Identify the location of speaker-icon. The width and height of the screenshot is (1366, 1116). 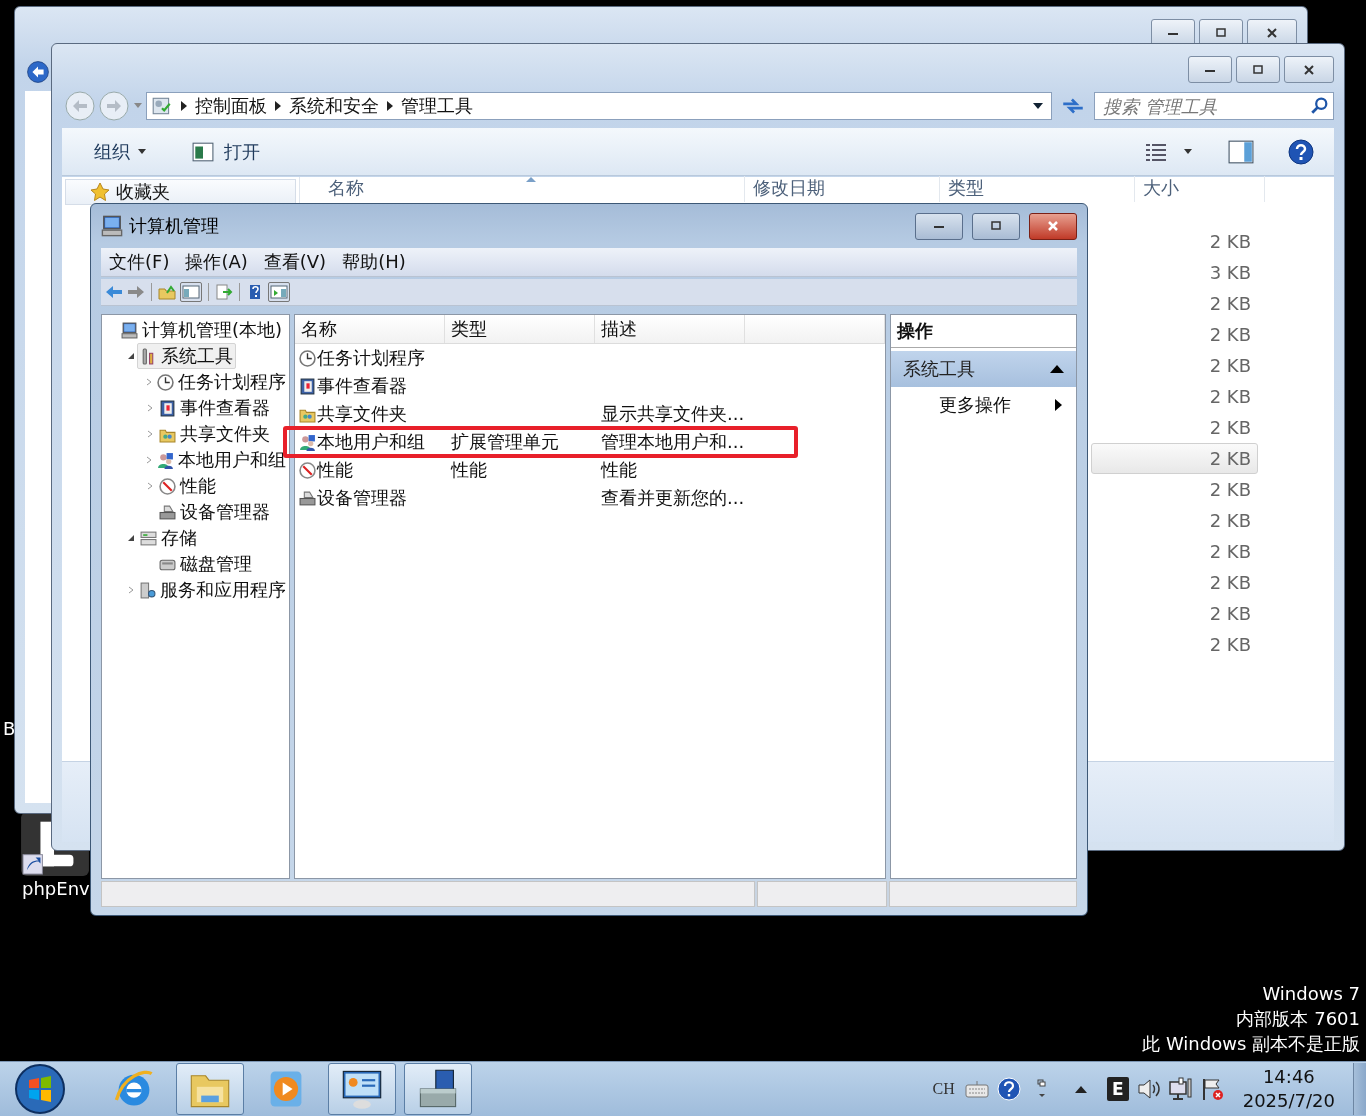
(1148, 1089).